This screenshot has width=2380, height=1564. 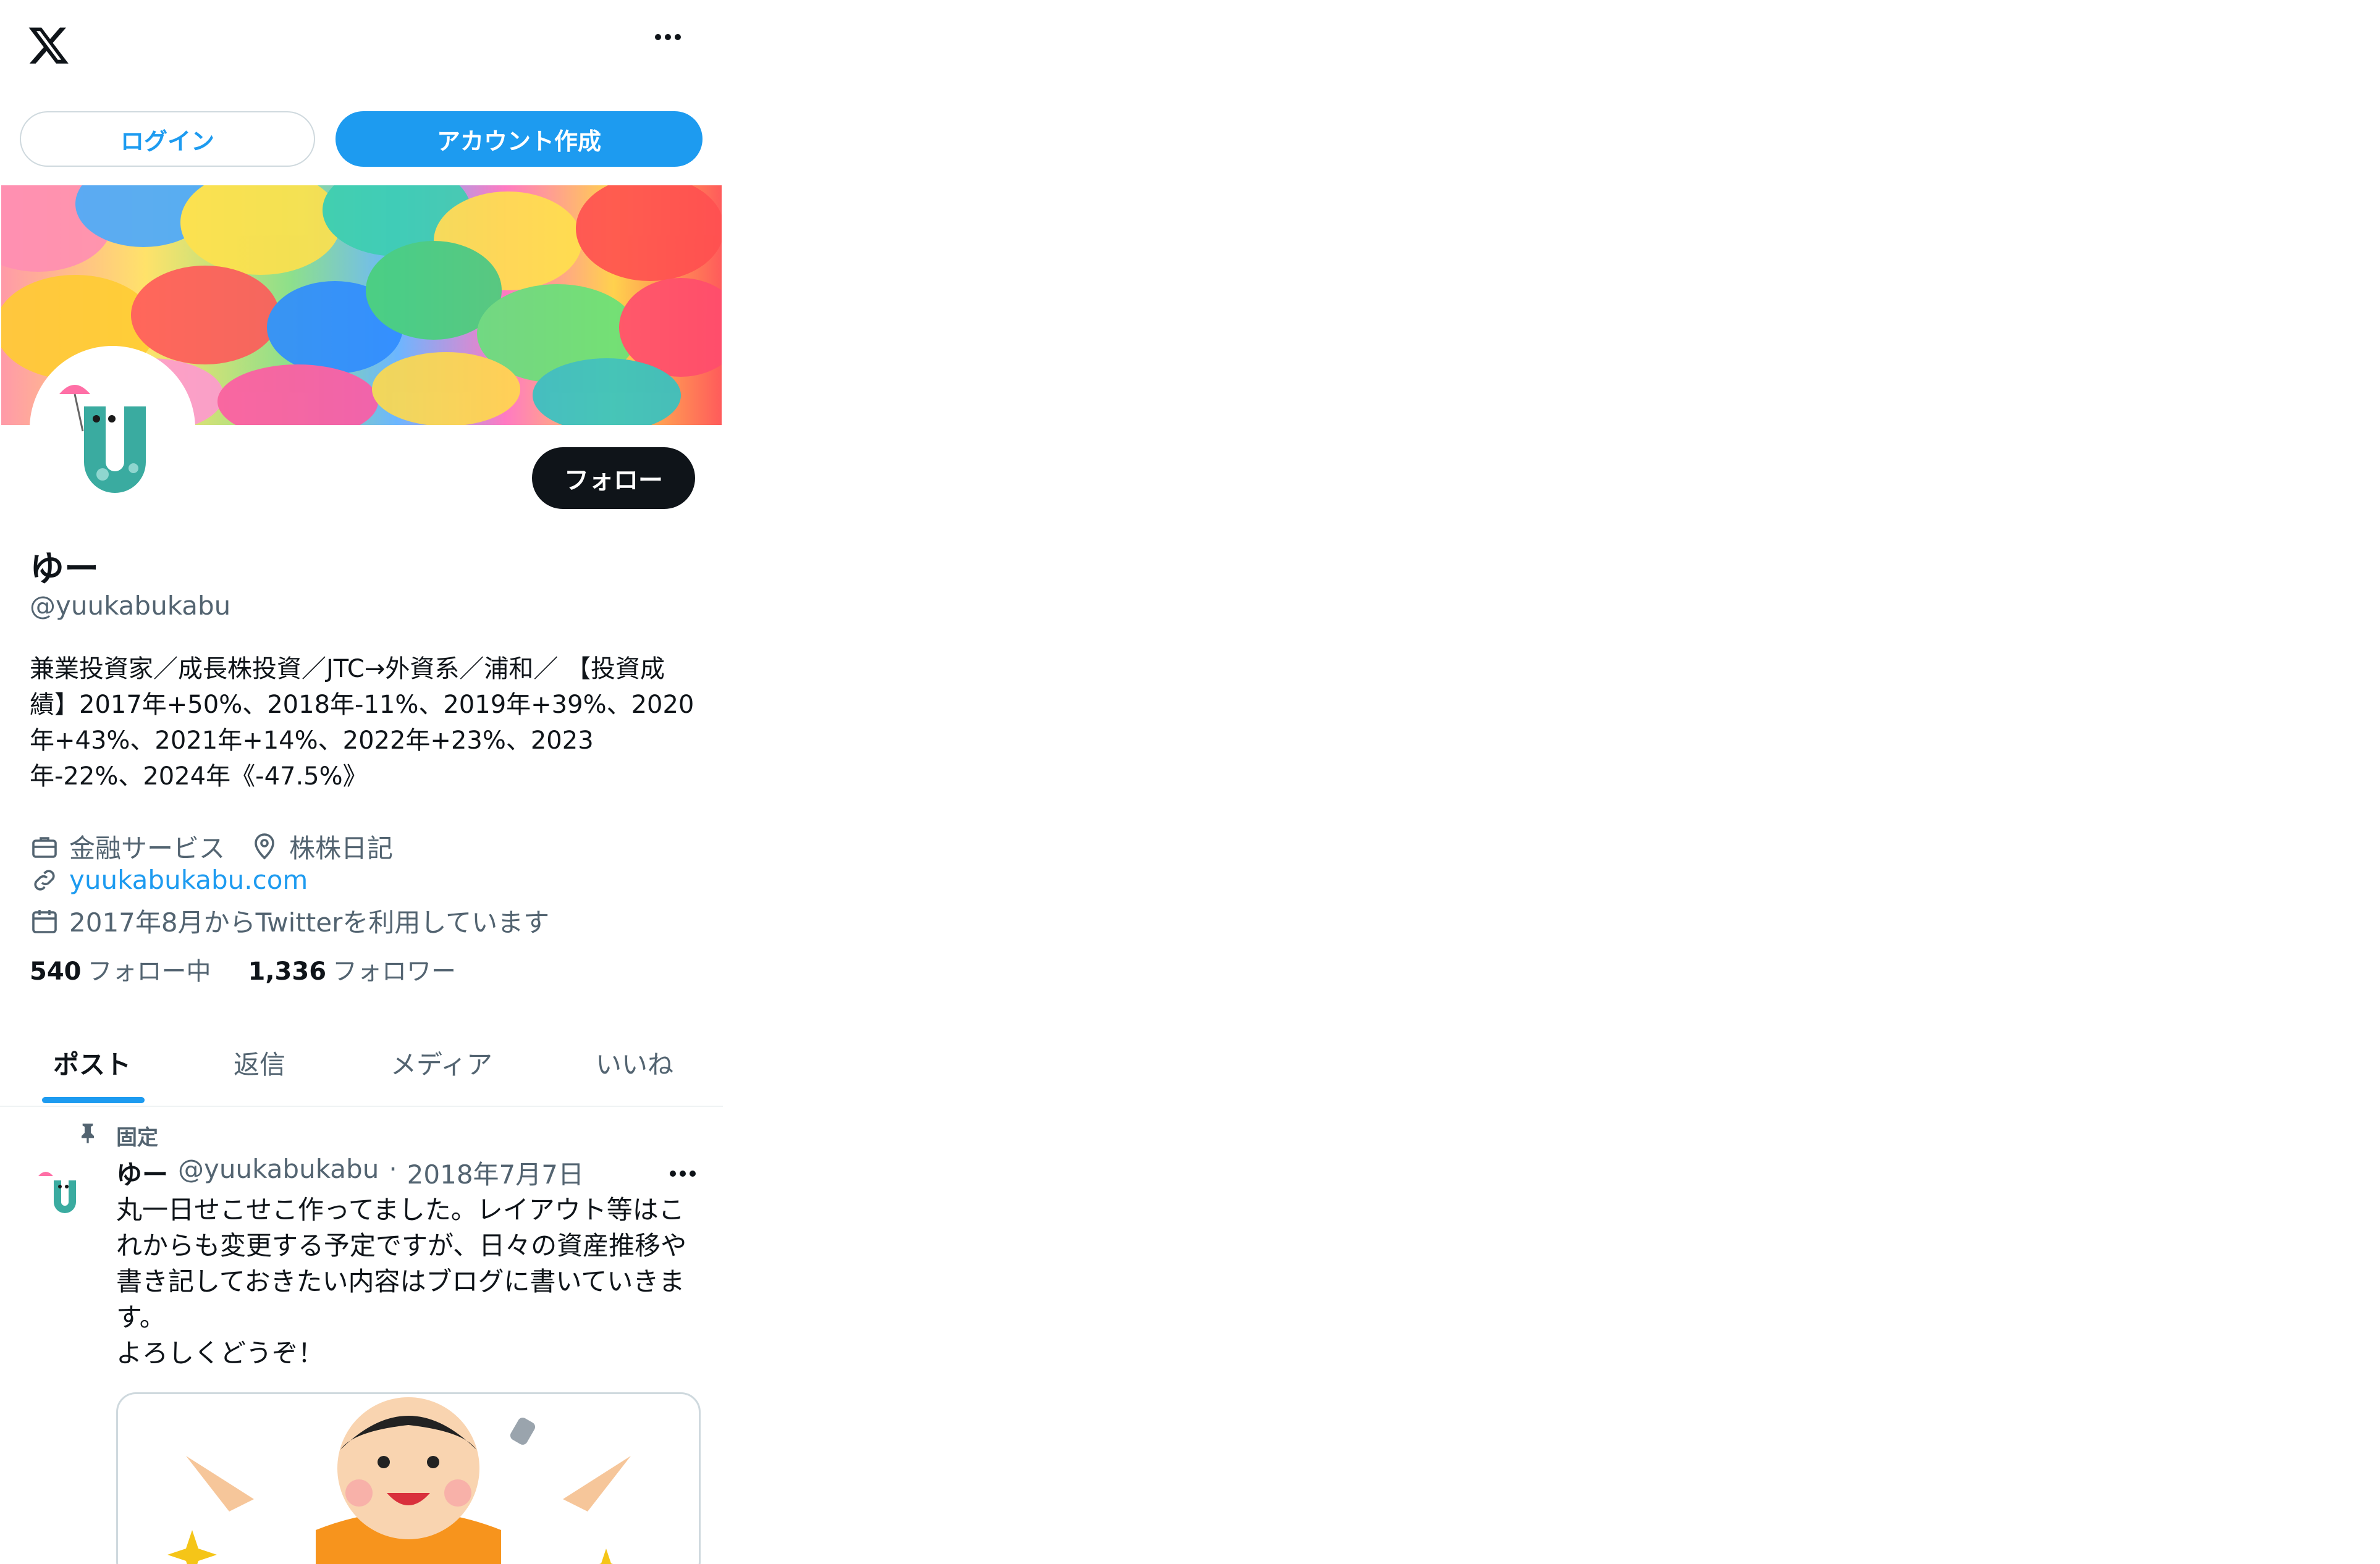 What do you see at coordinates (310, 922) in the screenshot?
I see `profile-joined-date: 2017年8月からTwitterを利用しています` at bounding box center [310, 922].